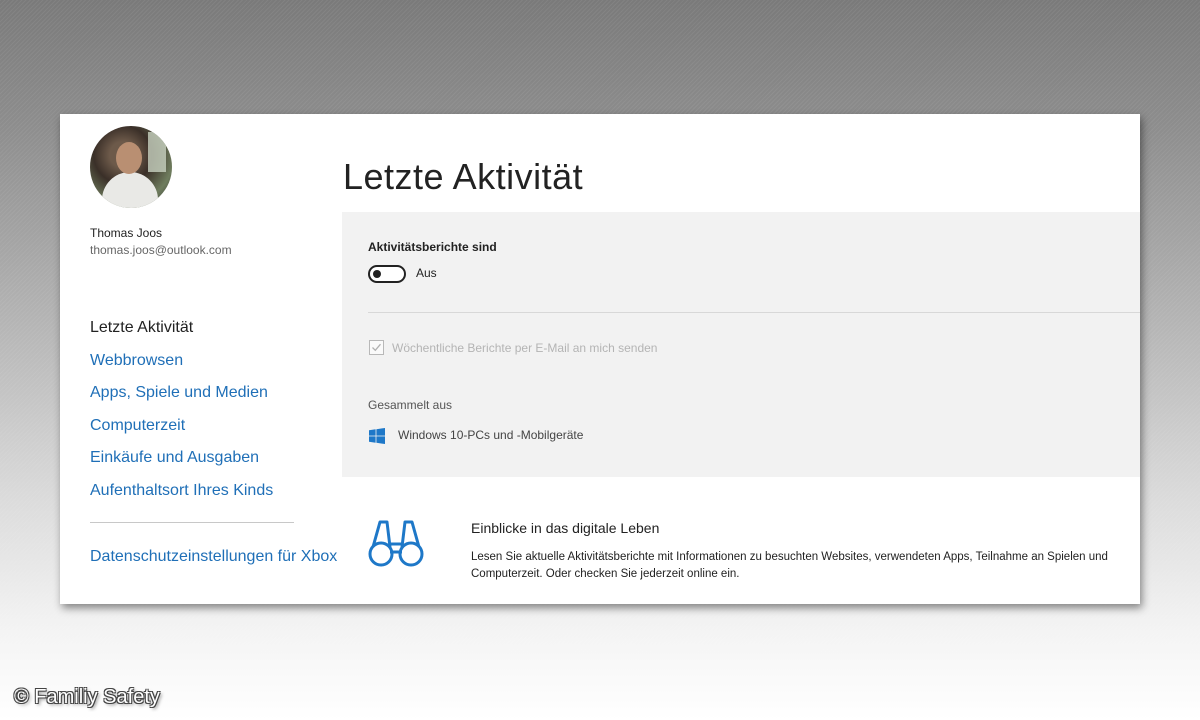 This screenshot has width=1200, height=720. What do you see at coordinates (181, 434) in the screenshot?
I see `sidebar-item-screen-time: Computerzeit` at bounding box center [181, 434].